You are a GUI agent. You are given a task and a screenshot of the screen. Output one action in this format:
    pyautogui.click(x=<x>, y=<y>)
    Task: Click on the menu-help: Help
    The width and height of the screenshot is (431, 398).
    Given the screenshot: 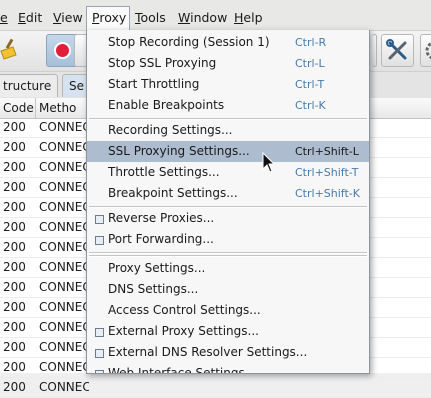 What is the action you would take?
    pyautogui.click(x=248, y=17)
    